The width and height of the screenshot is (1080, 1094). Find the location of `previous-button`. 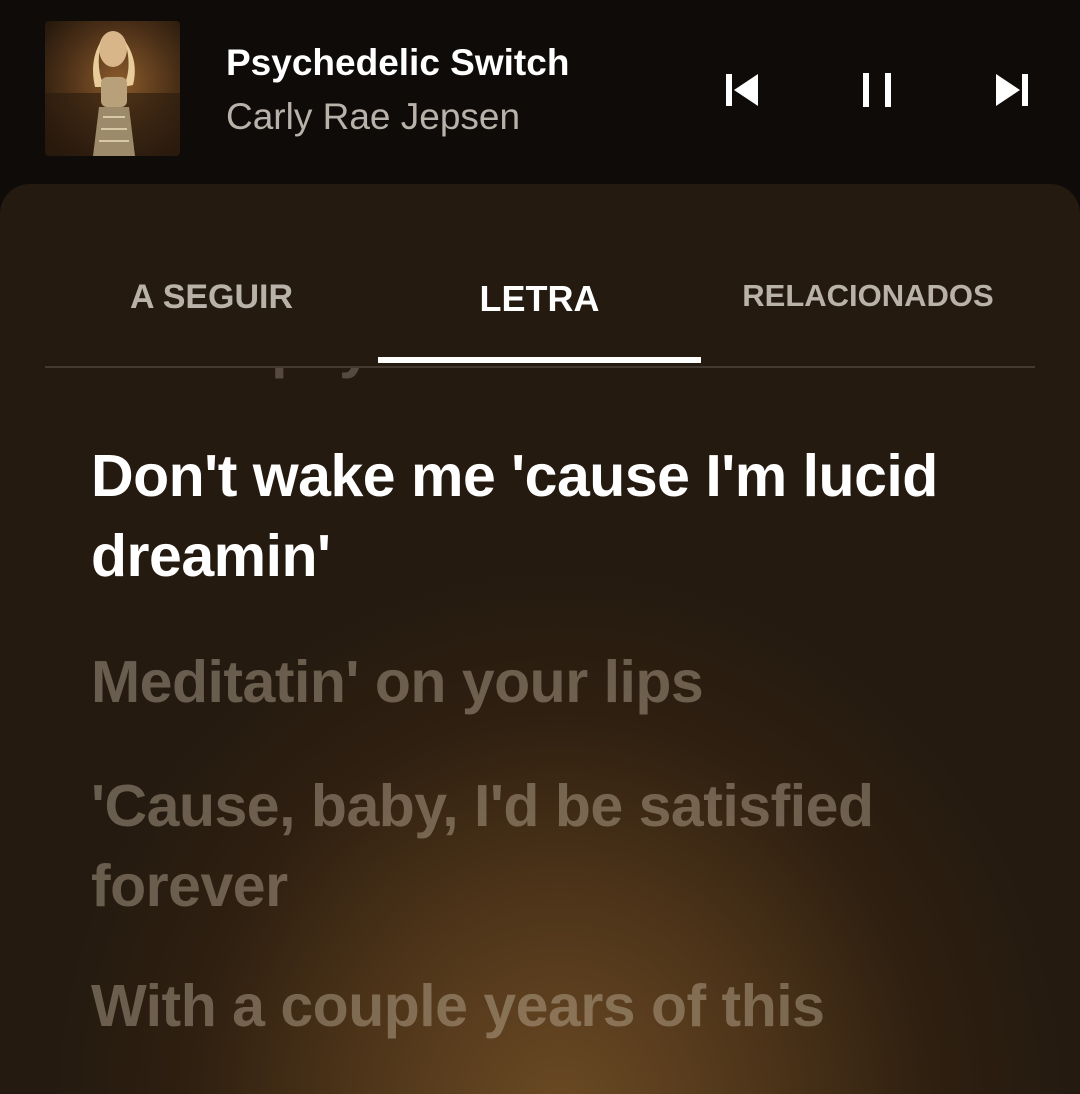

previous-button is located at coordinates (742, 90).